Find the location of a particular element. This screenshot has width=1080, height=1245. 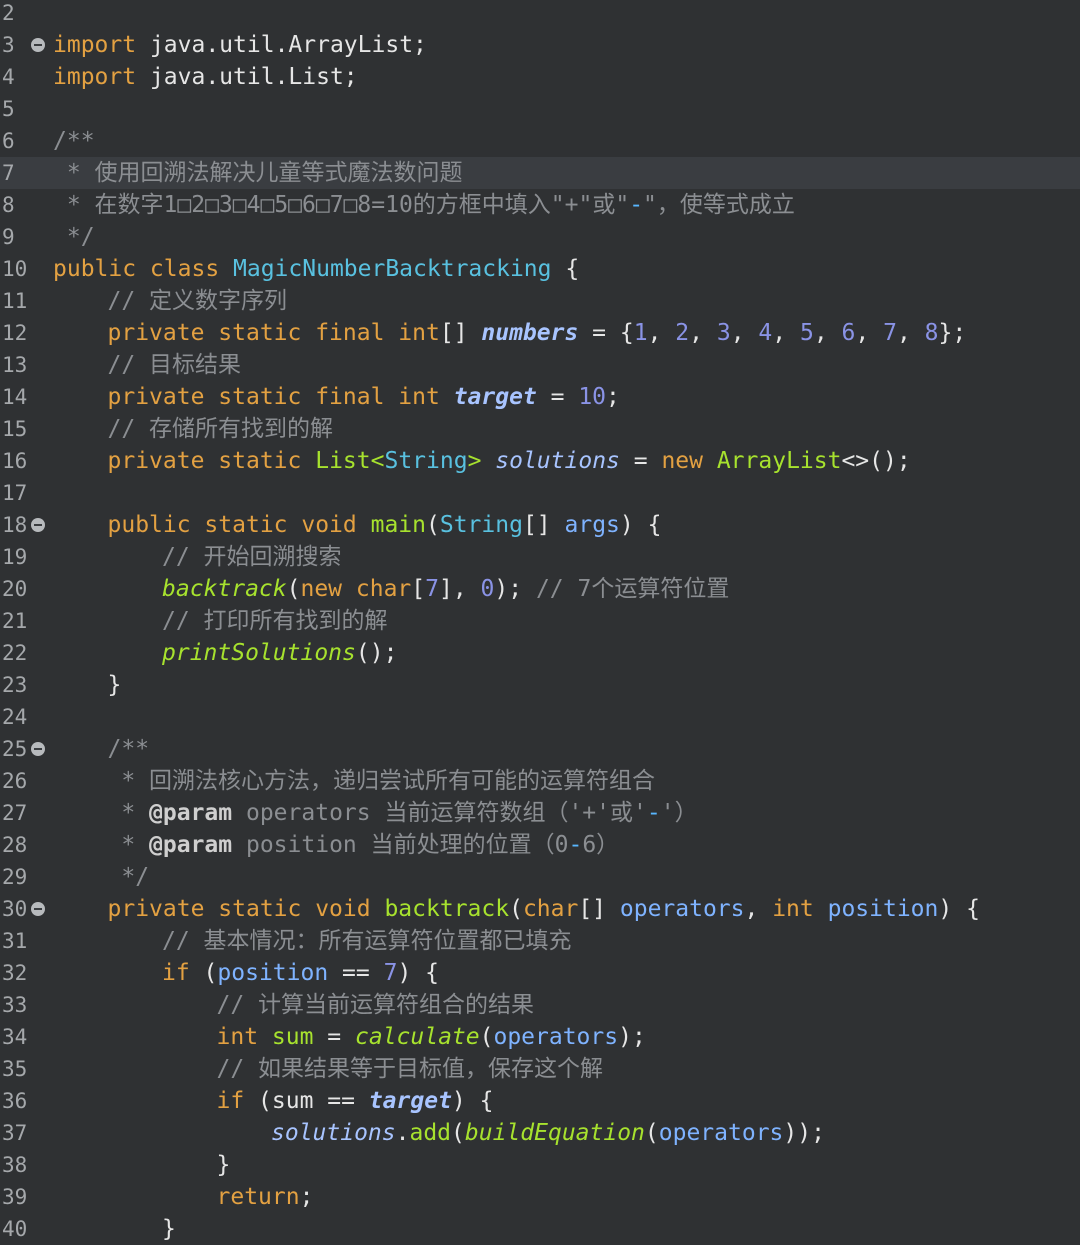

code-token: (); is located at coordinates (376, 653).